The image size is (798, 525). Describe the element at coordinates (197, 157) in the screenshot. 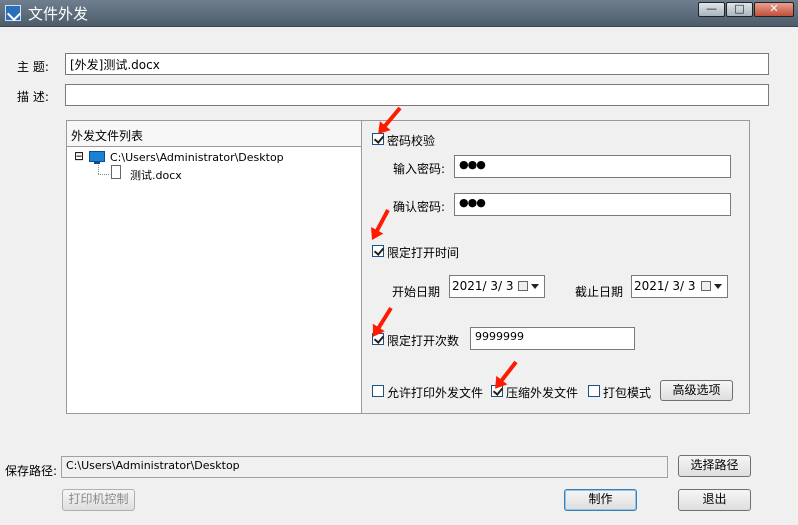

I see `tree-root-label: C:\Users\Administrator\Desktop` at that location.